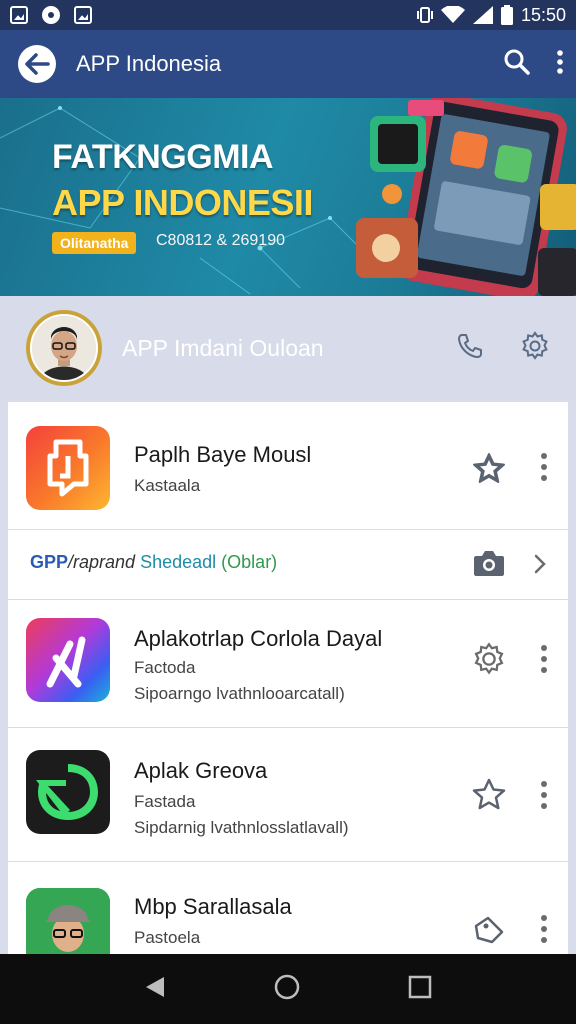 This screenshot has width=576, height=1024. Describe the element at coordinates (220, 240) in the screenshot. I see `banner-subtitle: C80812 & 269190` at that location.